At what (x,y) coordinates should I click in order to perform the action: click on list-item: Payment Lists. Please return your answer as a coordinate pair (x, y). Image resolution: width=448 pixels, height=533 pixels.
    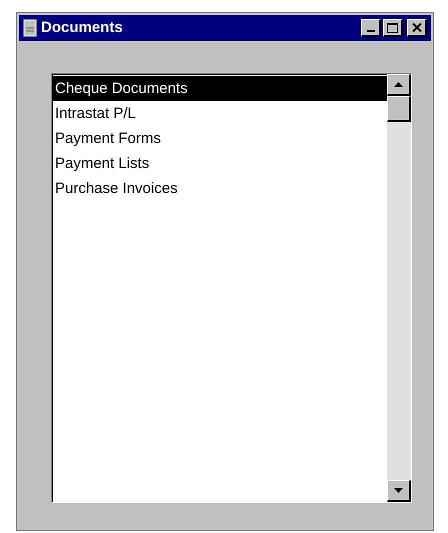
    Looking at the image, I should click on (220, 163).